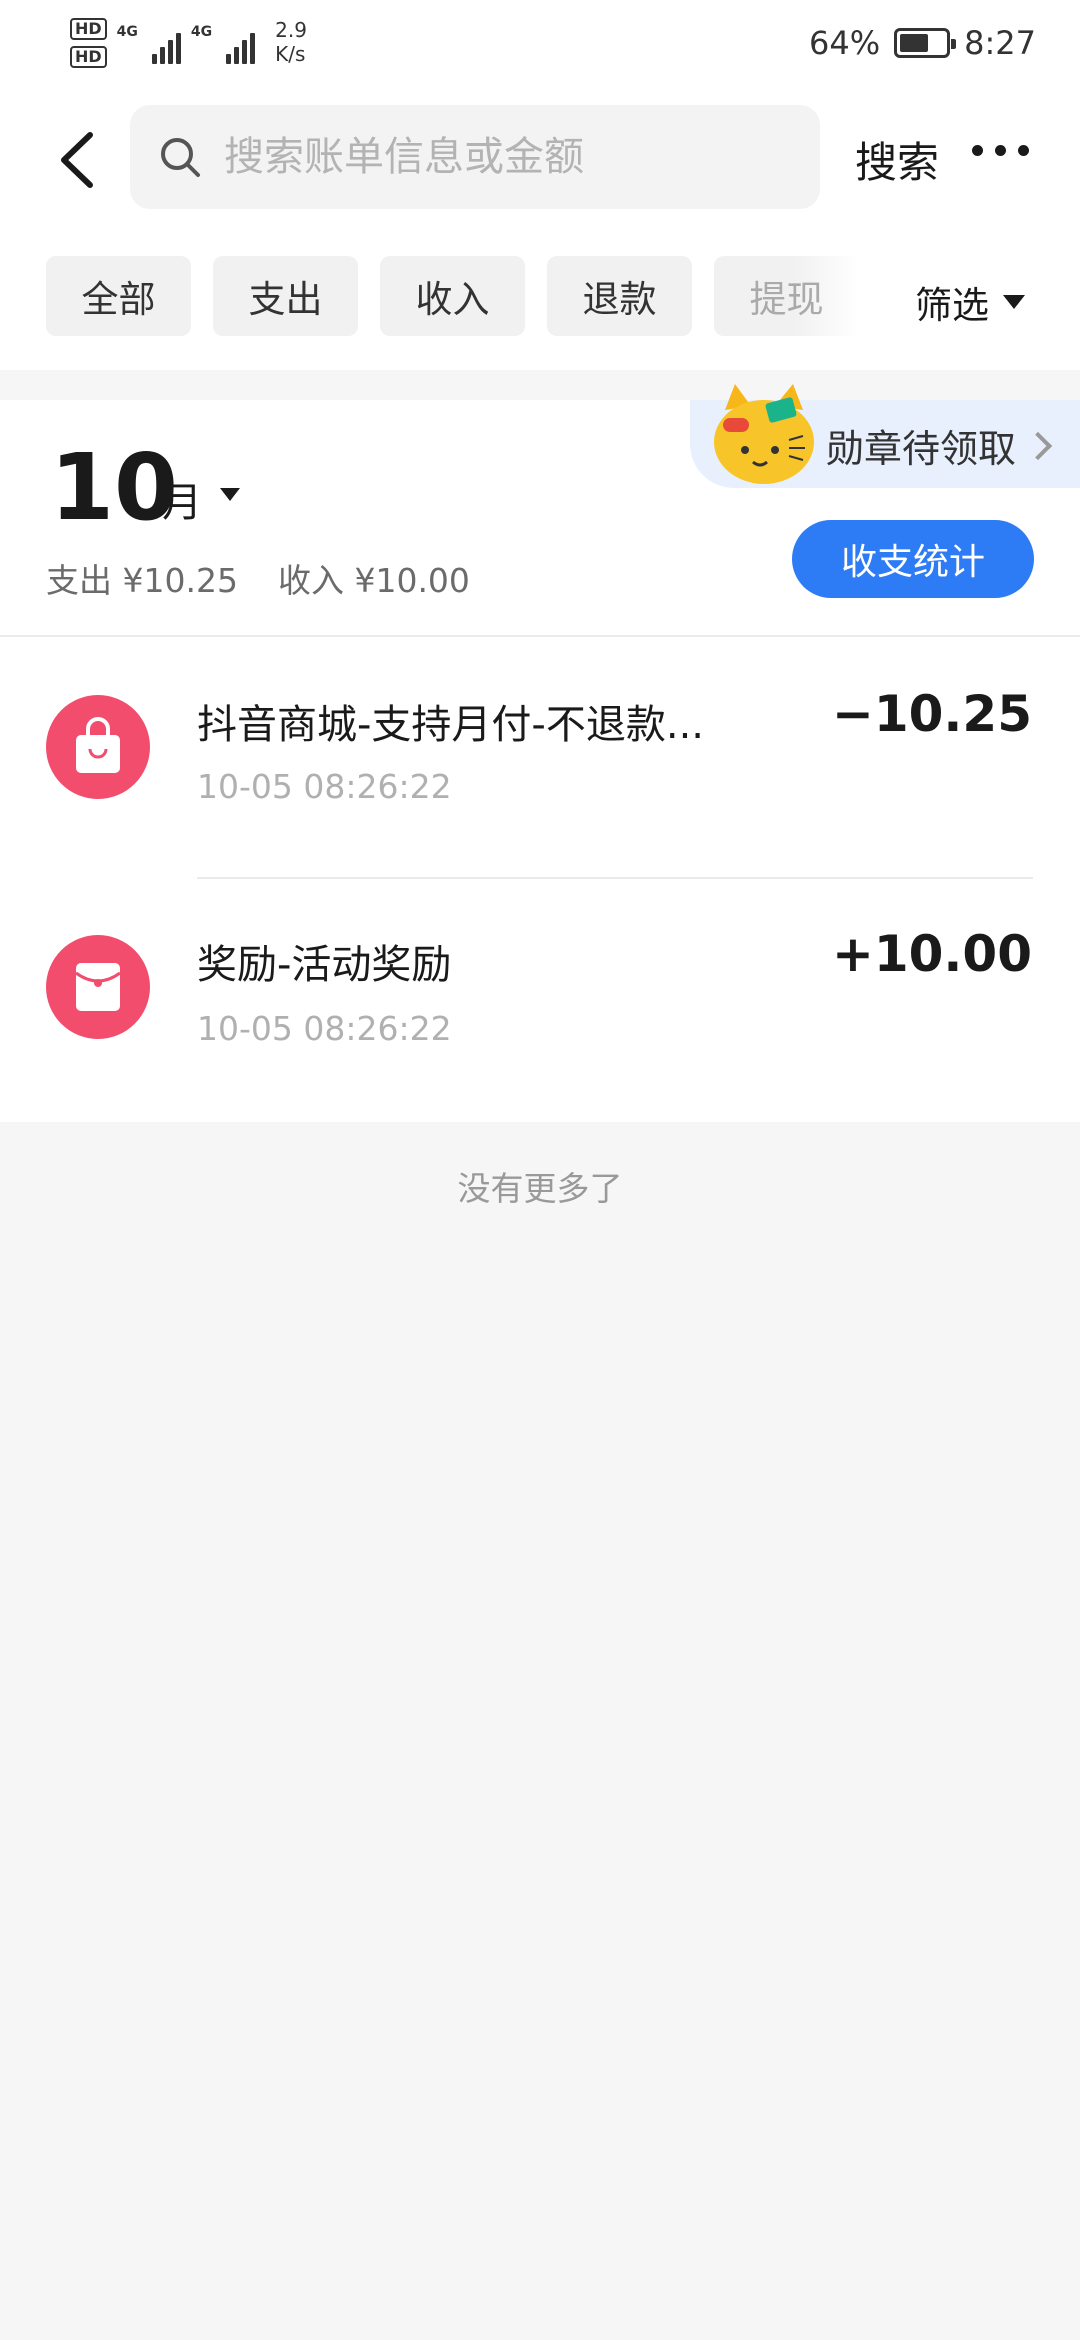 This screenshot has height=2340, width=1080. I want to click on search-bar, so click(475, 157).